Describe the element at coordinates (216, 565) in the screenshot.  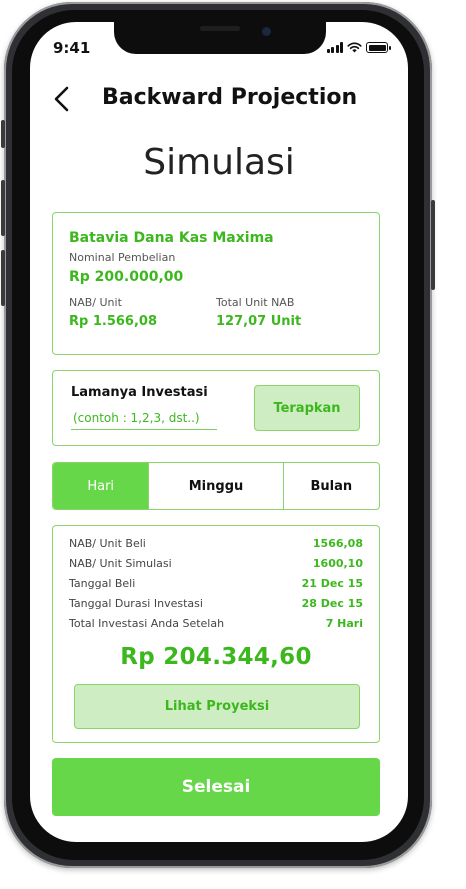
I see `result-row: NAB/ Unit Simulasi 1600,10` at that location.